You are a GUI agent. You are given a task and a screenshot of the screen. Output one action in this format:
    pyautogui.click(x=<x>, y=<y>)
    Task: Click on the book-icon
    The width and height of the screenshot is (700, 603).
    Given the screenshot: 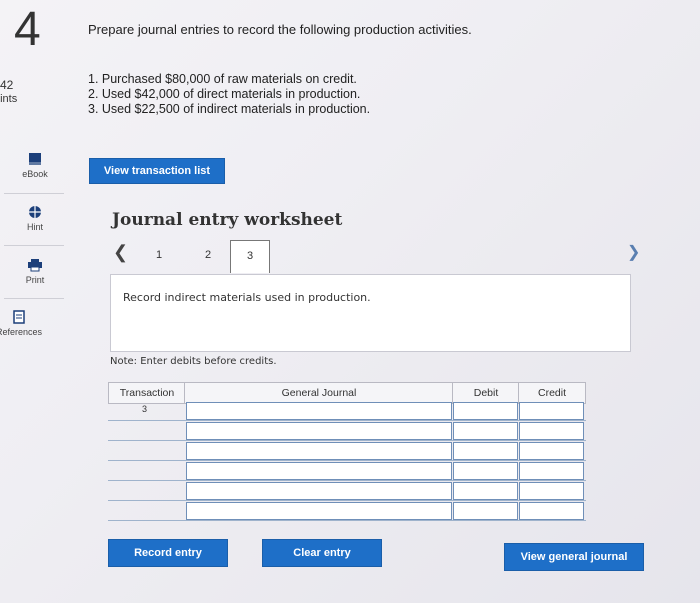 What is the action you would take?
    pyautogui.click(x=35, y=159)
    